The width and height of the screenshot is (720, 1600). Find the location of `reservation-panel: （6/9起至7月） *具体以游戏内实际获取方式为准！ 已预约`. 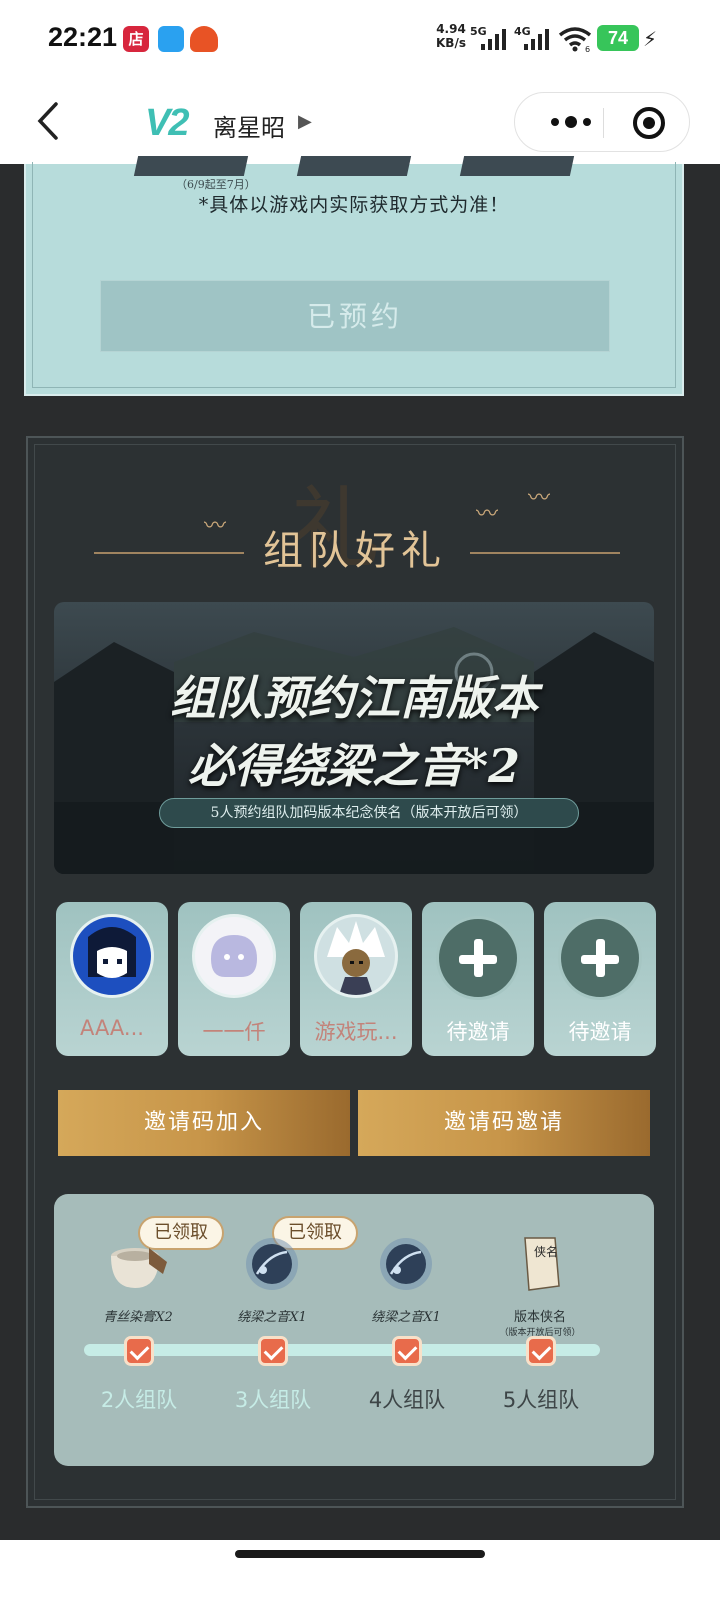

reservation-panel: （6/9起至7月） *具体以游戏内实际获取方式为准！ 已预约 is located at coordinates (354, 276).